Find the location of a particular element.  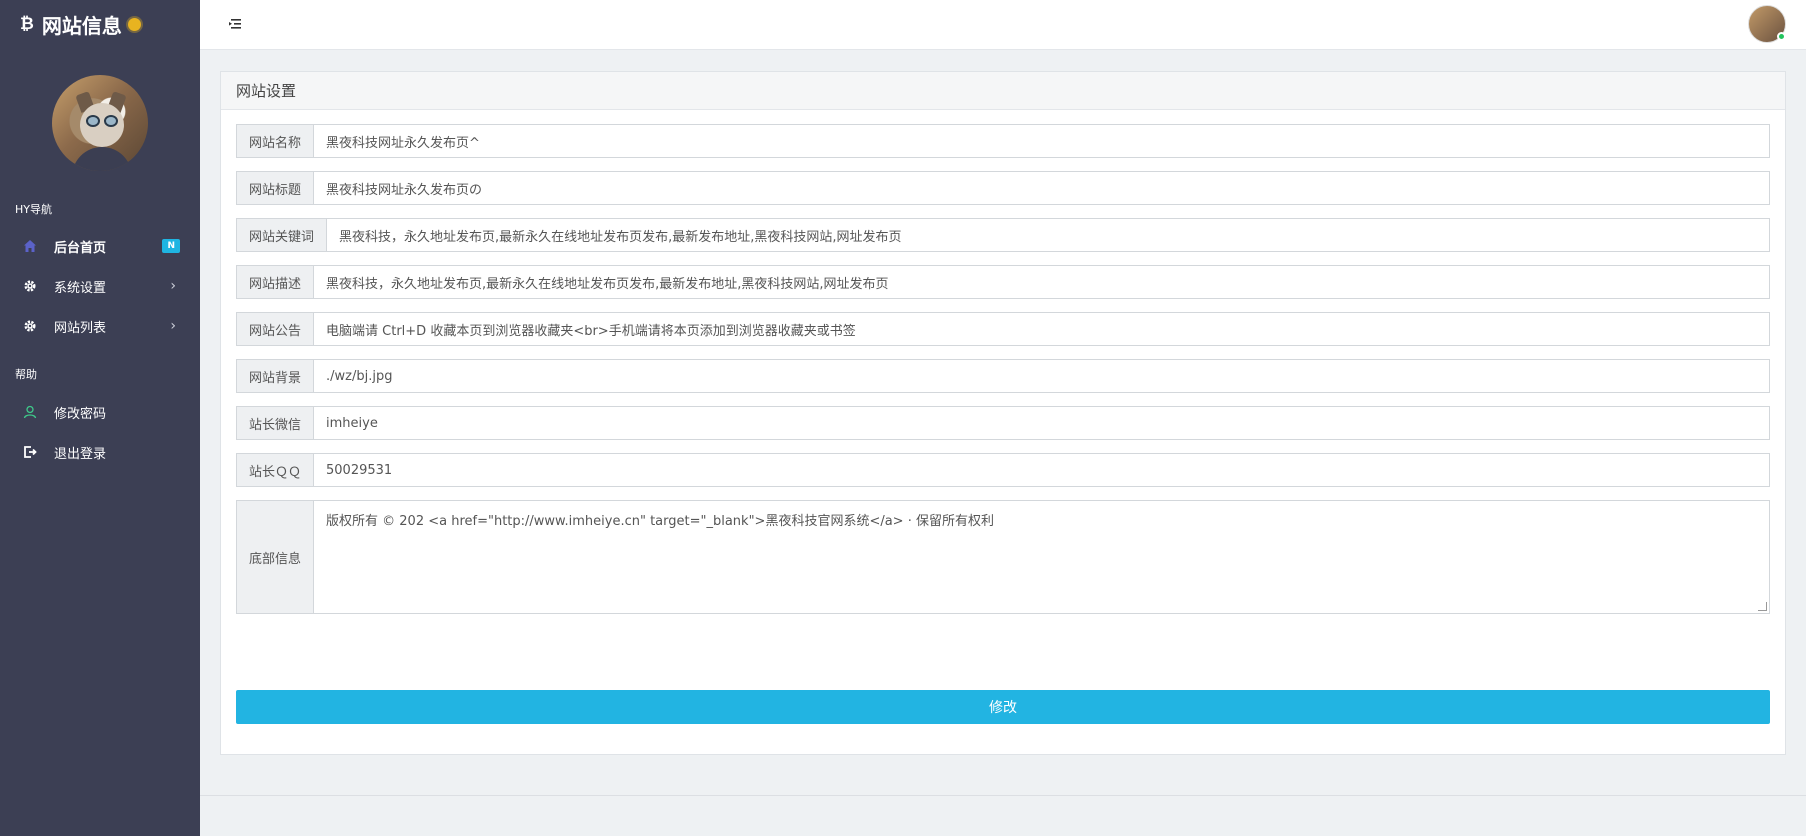

field-label: 底部信息 is located at coordinates (275, 557).